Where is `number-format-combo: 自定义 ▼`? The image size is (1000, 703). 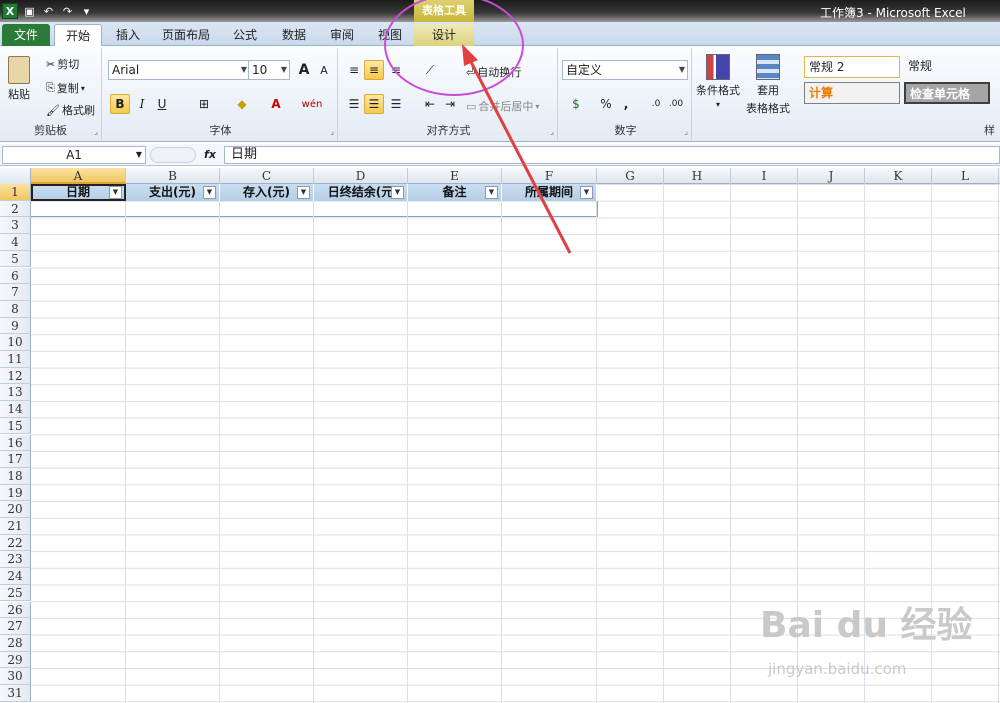 number-format-combo: 自定义 ▼ is located at coordinates (625, 70).